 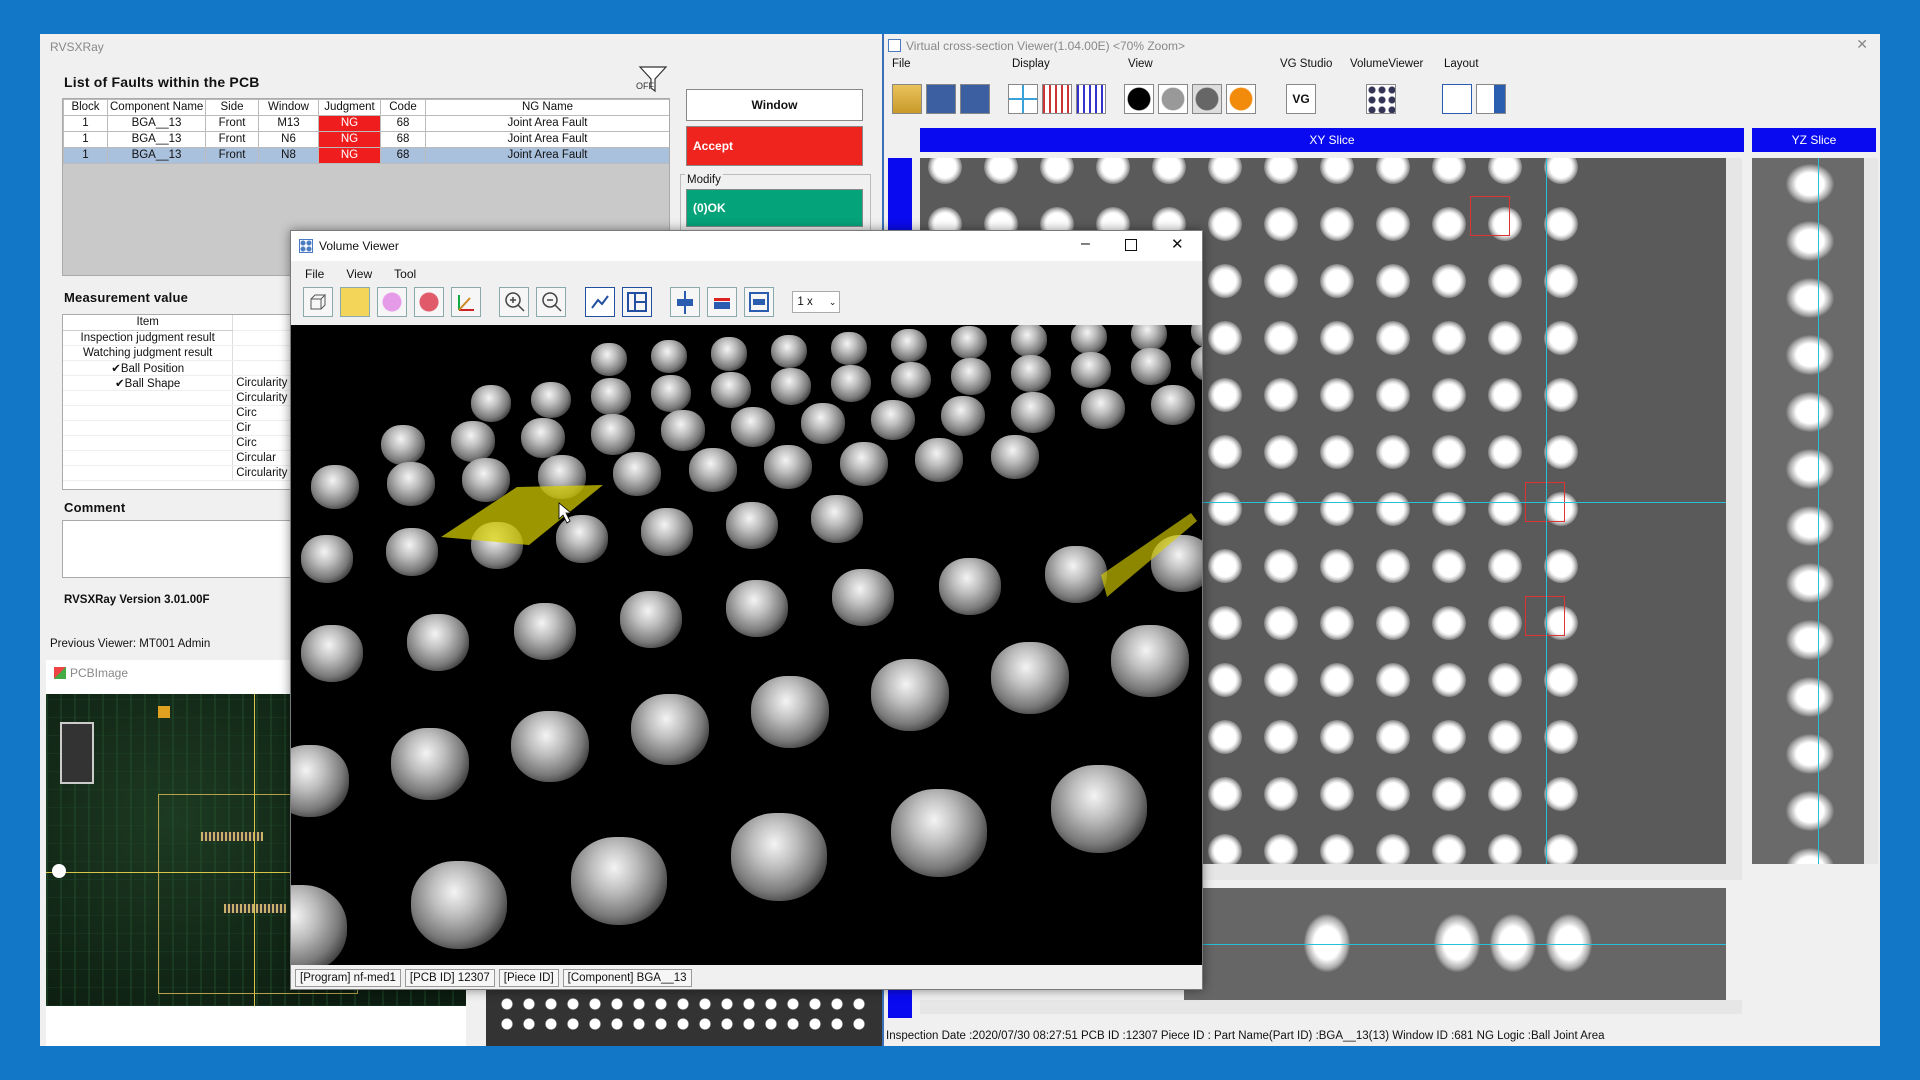 What do you see at coordinates (1455, 944) in the screenshot?
I see `xz-slice-view` at bounding box center [1455, 944].